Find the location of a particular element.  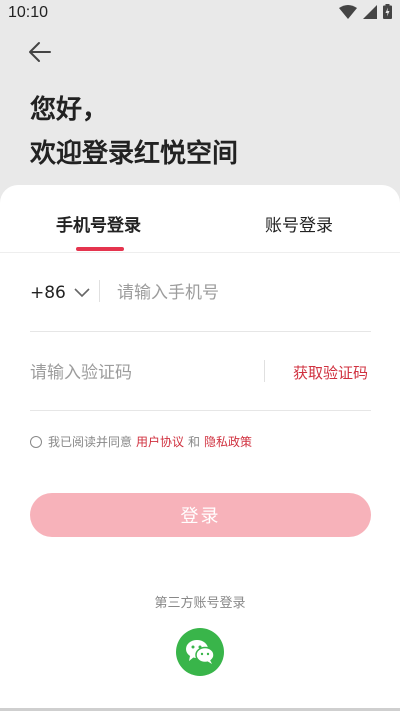

third-party-login-label: 第三方账号登录 is located at coordinates (200, 603).